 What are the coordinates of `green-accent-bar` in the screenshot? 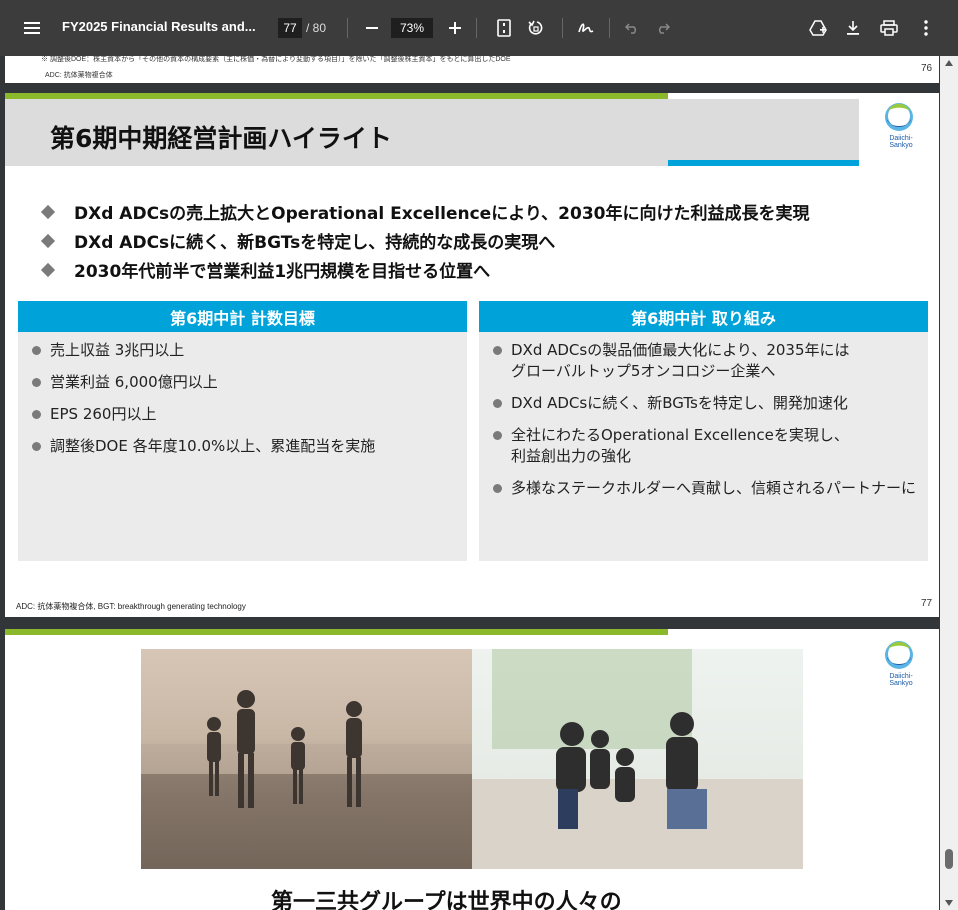 It's located at (336, 632).